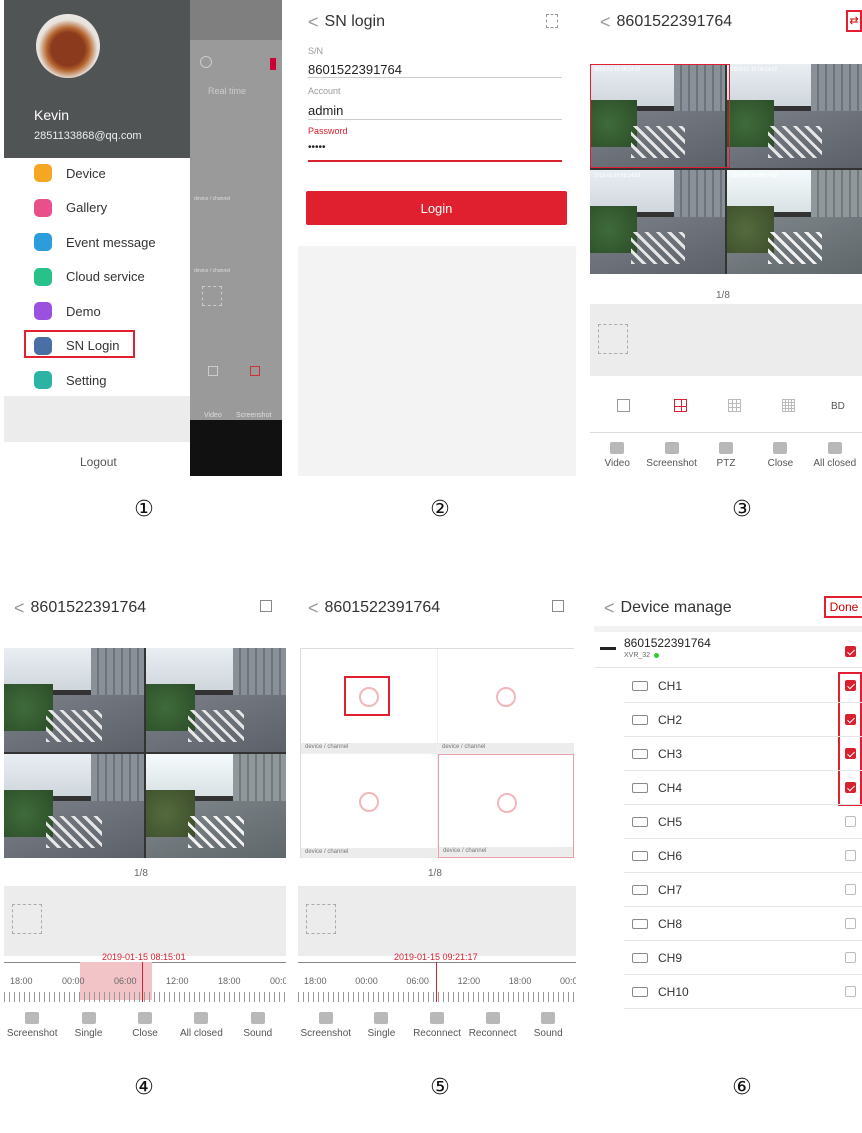  I want to click on channel-row: CH10, so click(743, 992).